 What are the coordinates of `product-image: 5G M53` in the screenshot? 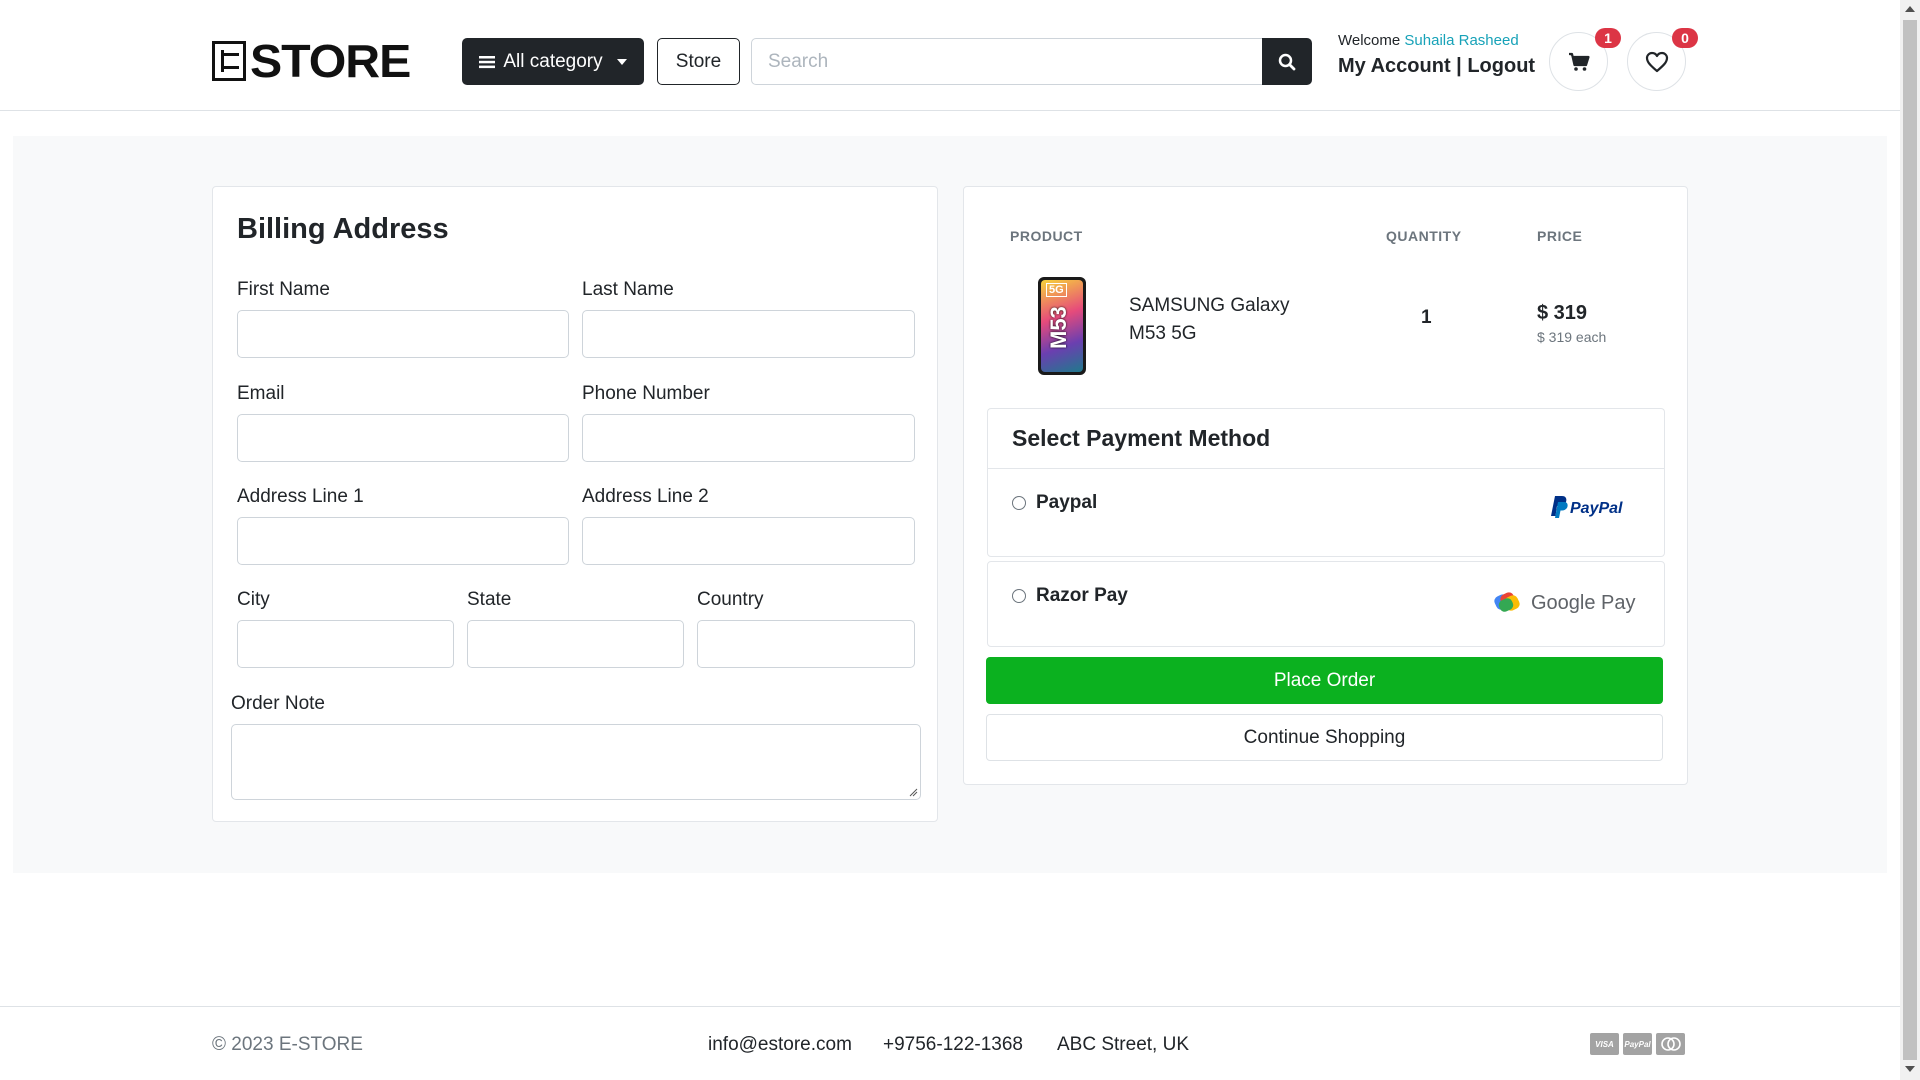 It's located at (1062, 326).